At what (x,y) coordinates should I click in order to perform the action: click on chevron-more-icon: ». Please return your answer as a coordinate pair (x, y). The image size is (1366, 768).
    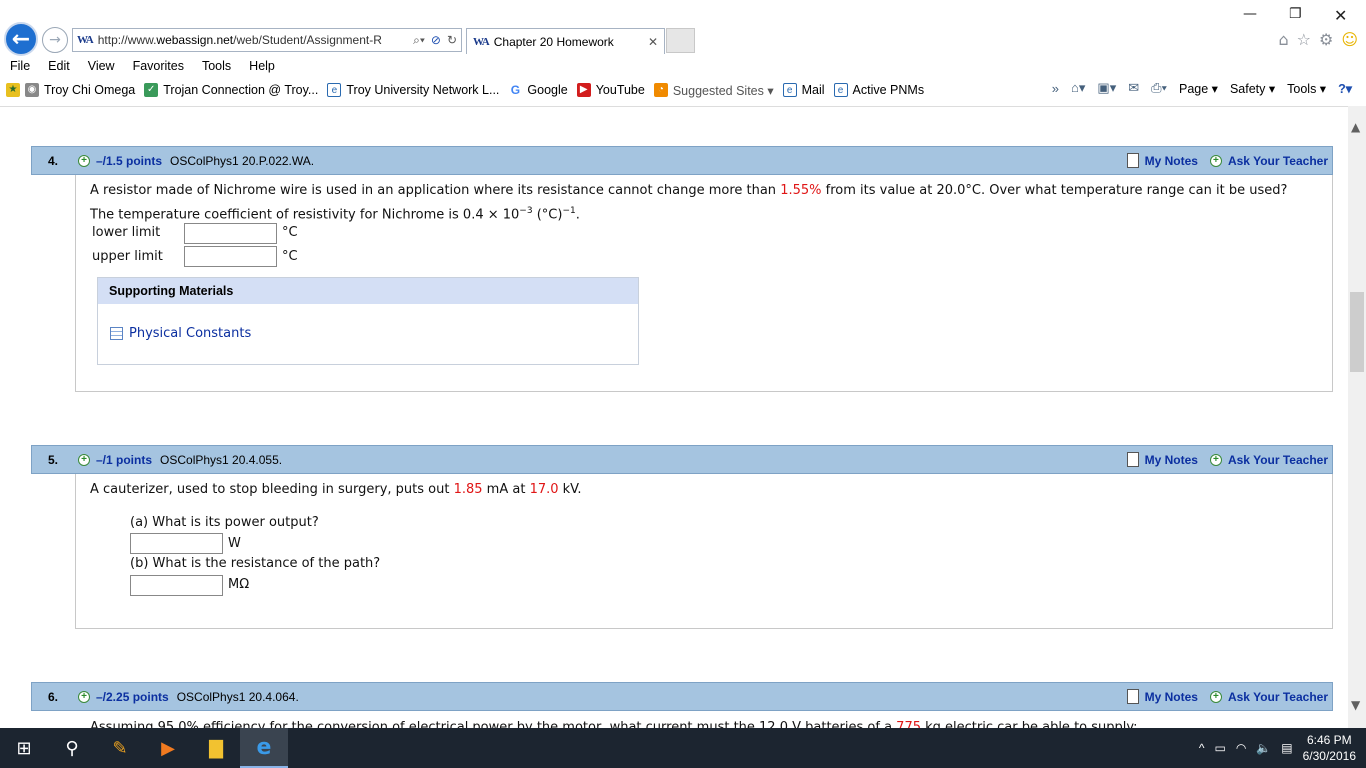
    Looking at the image, I should click on (1055, 88).